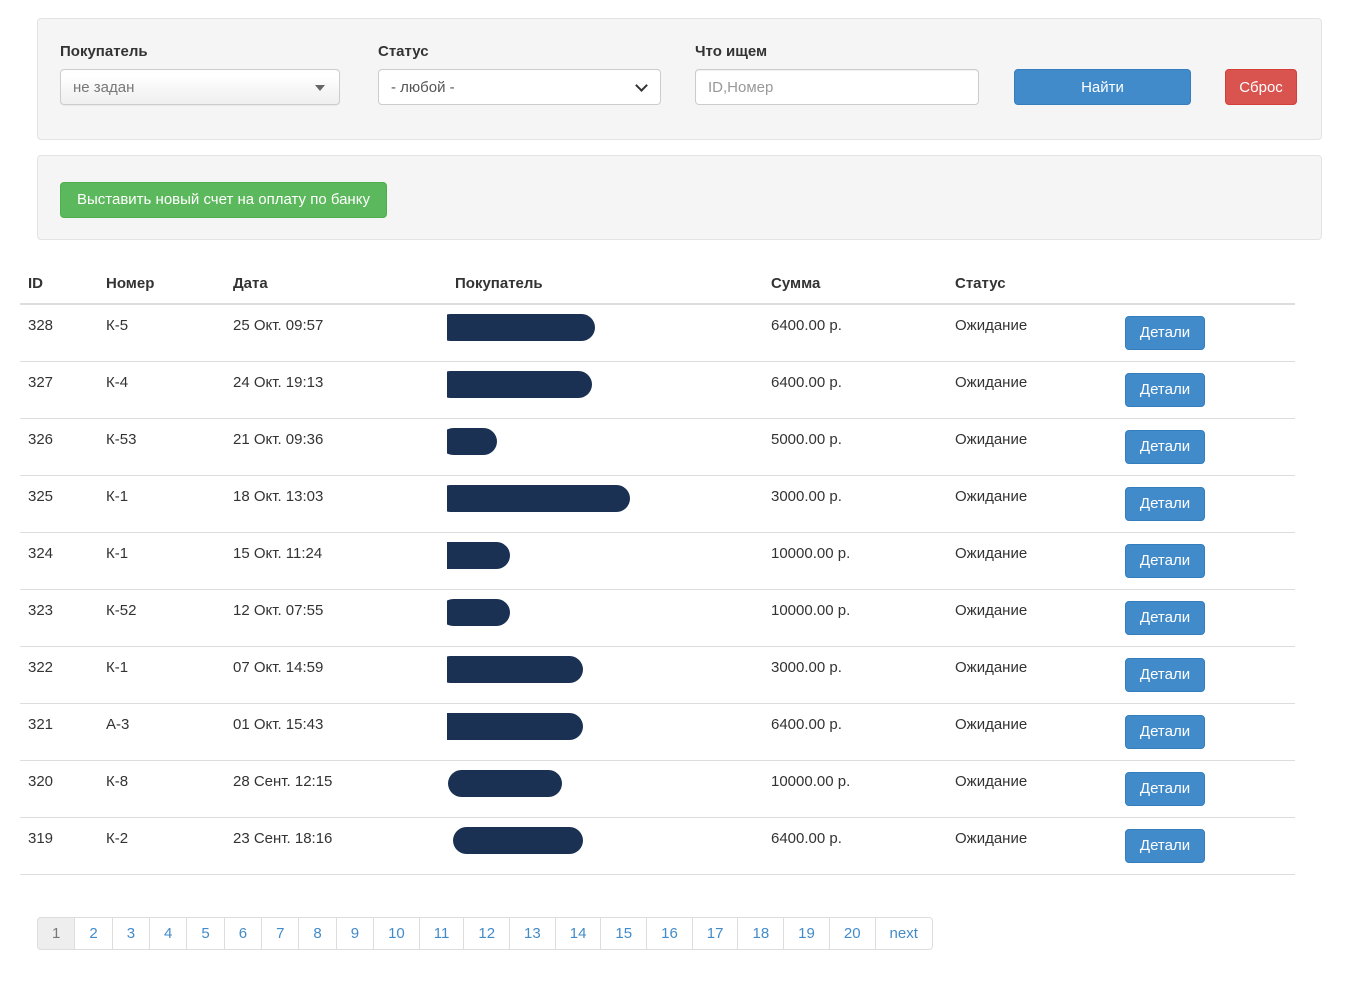 Image resolution: width=1359 pixels, height=988 pixels. I want to click on invoice-id: 327, so click(41, 382).